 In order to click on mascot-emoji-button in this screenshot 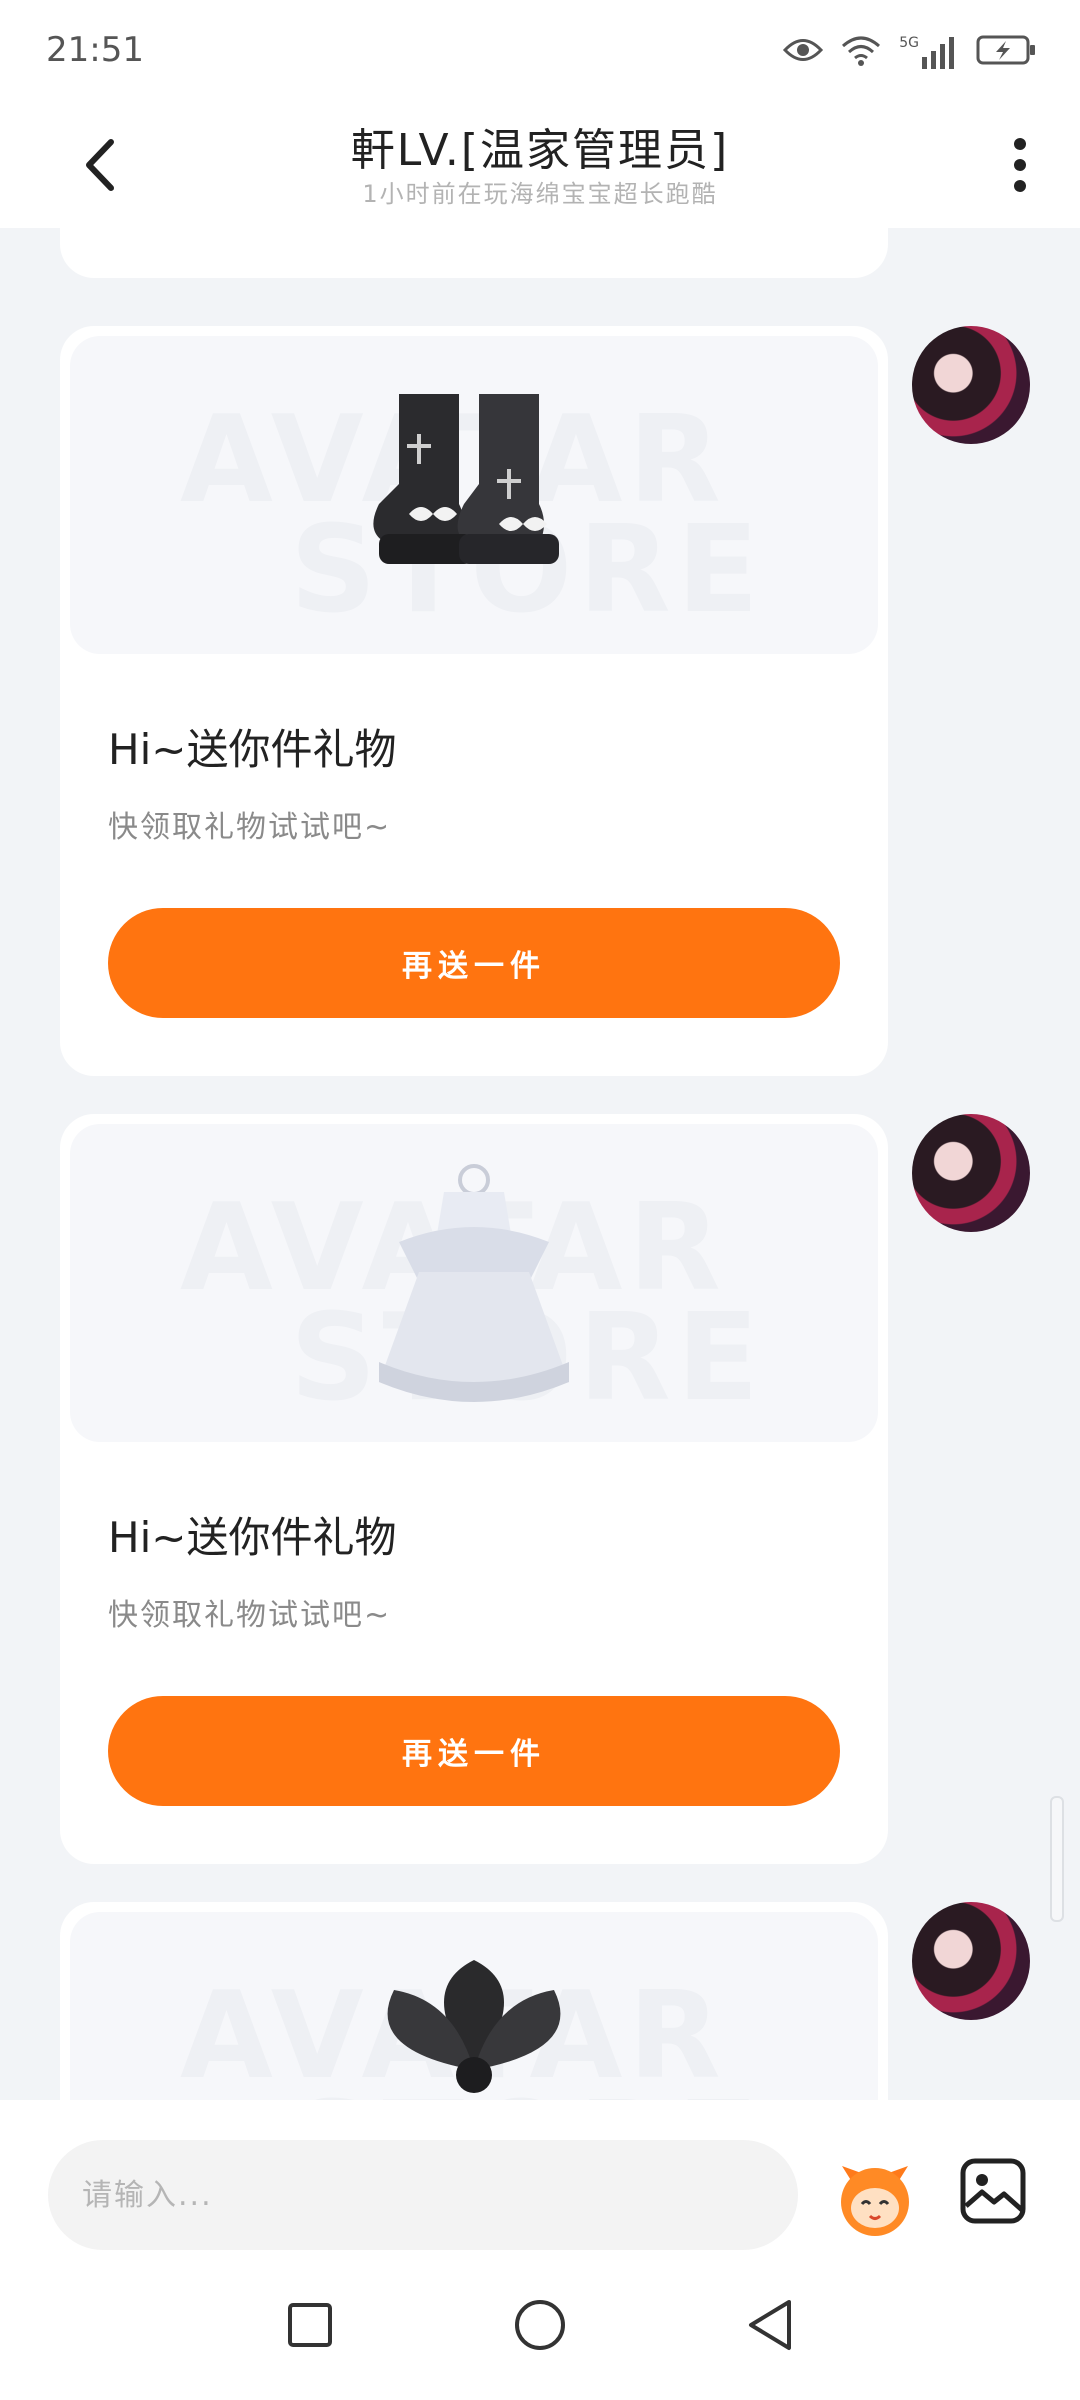, I will do `click(875, 2197)`.